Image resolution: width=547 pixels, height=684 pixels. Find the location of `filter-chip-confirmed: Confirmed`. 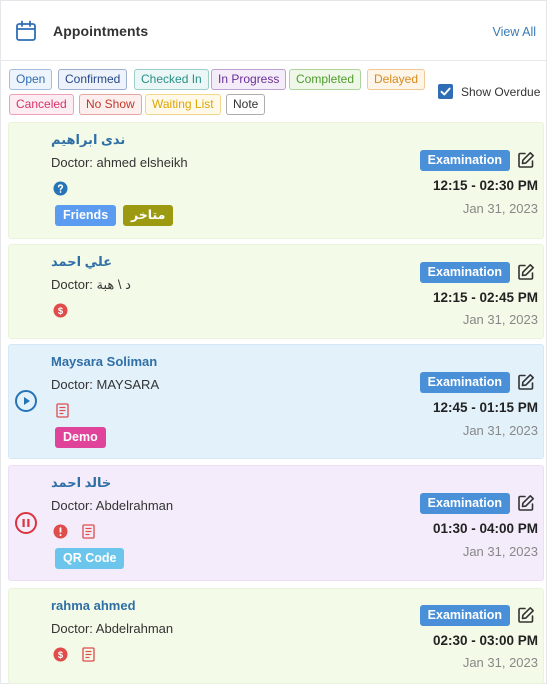

filter-chip-confirmed: Confirmed is located at coordinates (93, 79).